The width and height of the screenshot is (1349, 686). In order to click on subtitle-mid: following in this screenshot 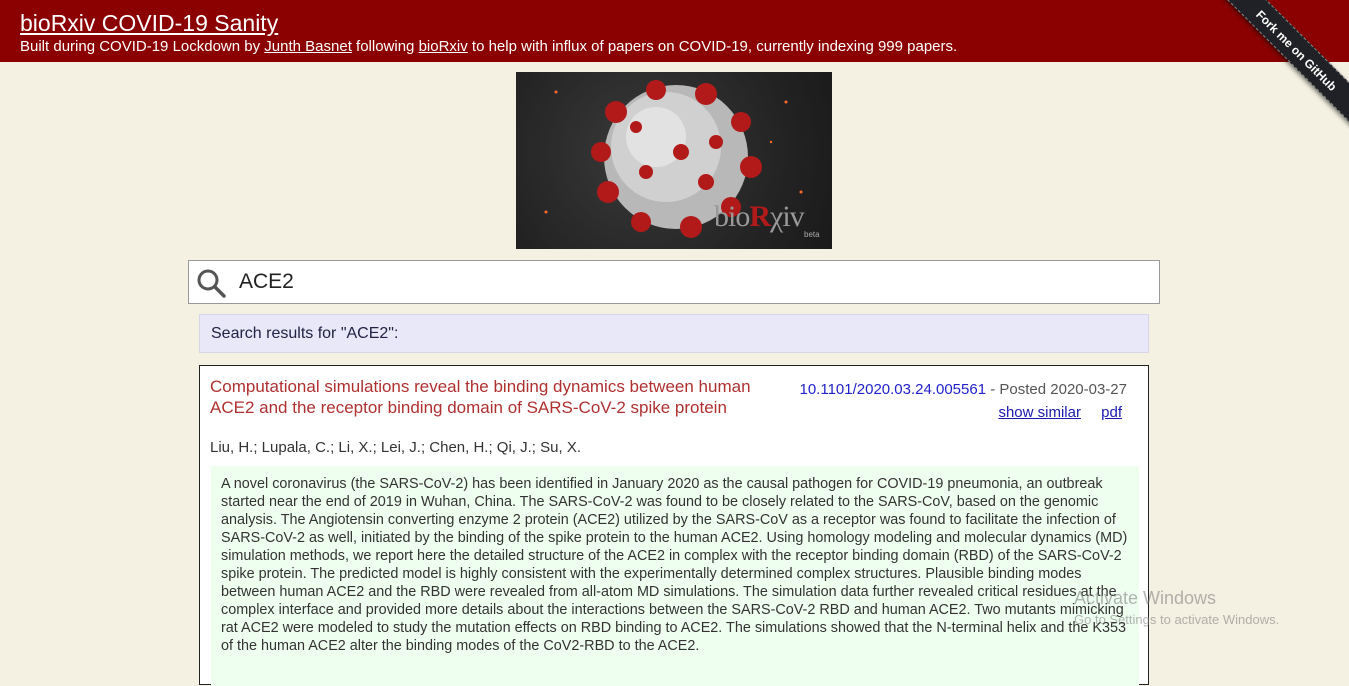, I will do `click(385, 46)`.